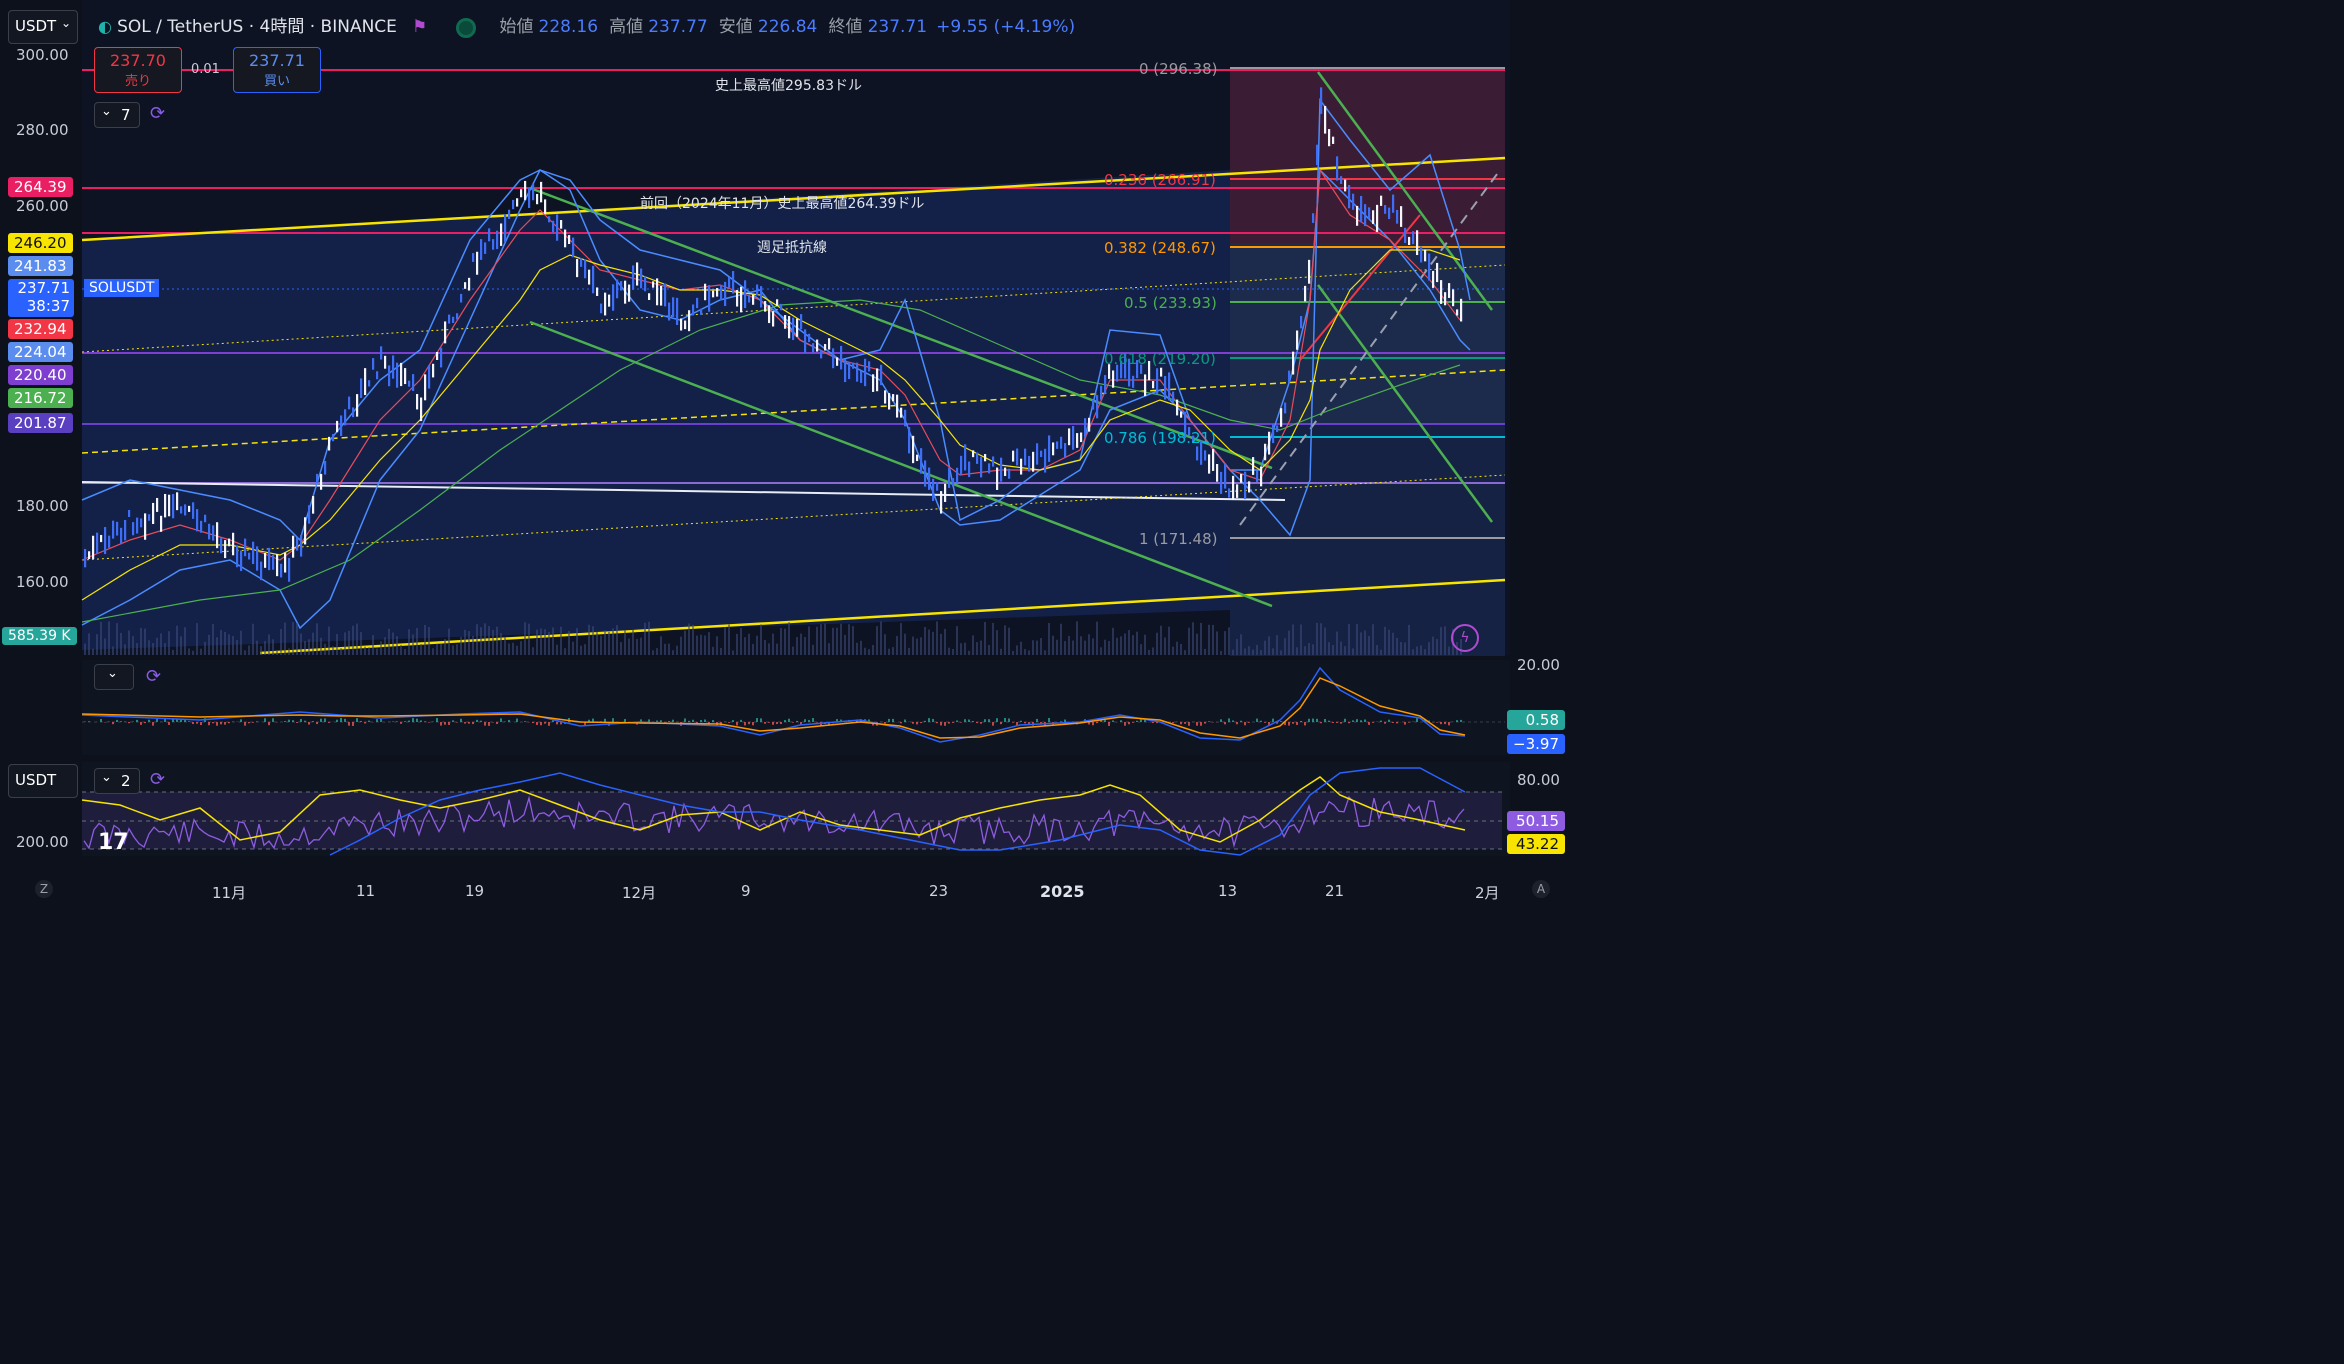 The height and width of the screenshot is (1364, 2344). Describe the element at coordinates (117, 115) in the screenshot. I see `indicators-toggle: ⌄ 7` at that location.